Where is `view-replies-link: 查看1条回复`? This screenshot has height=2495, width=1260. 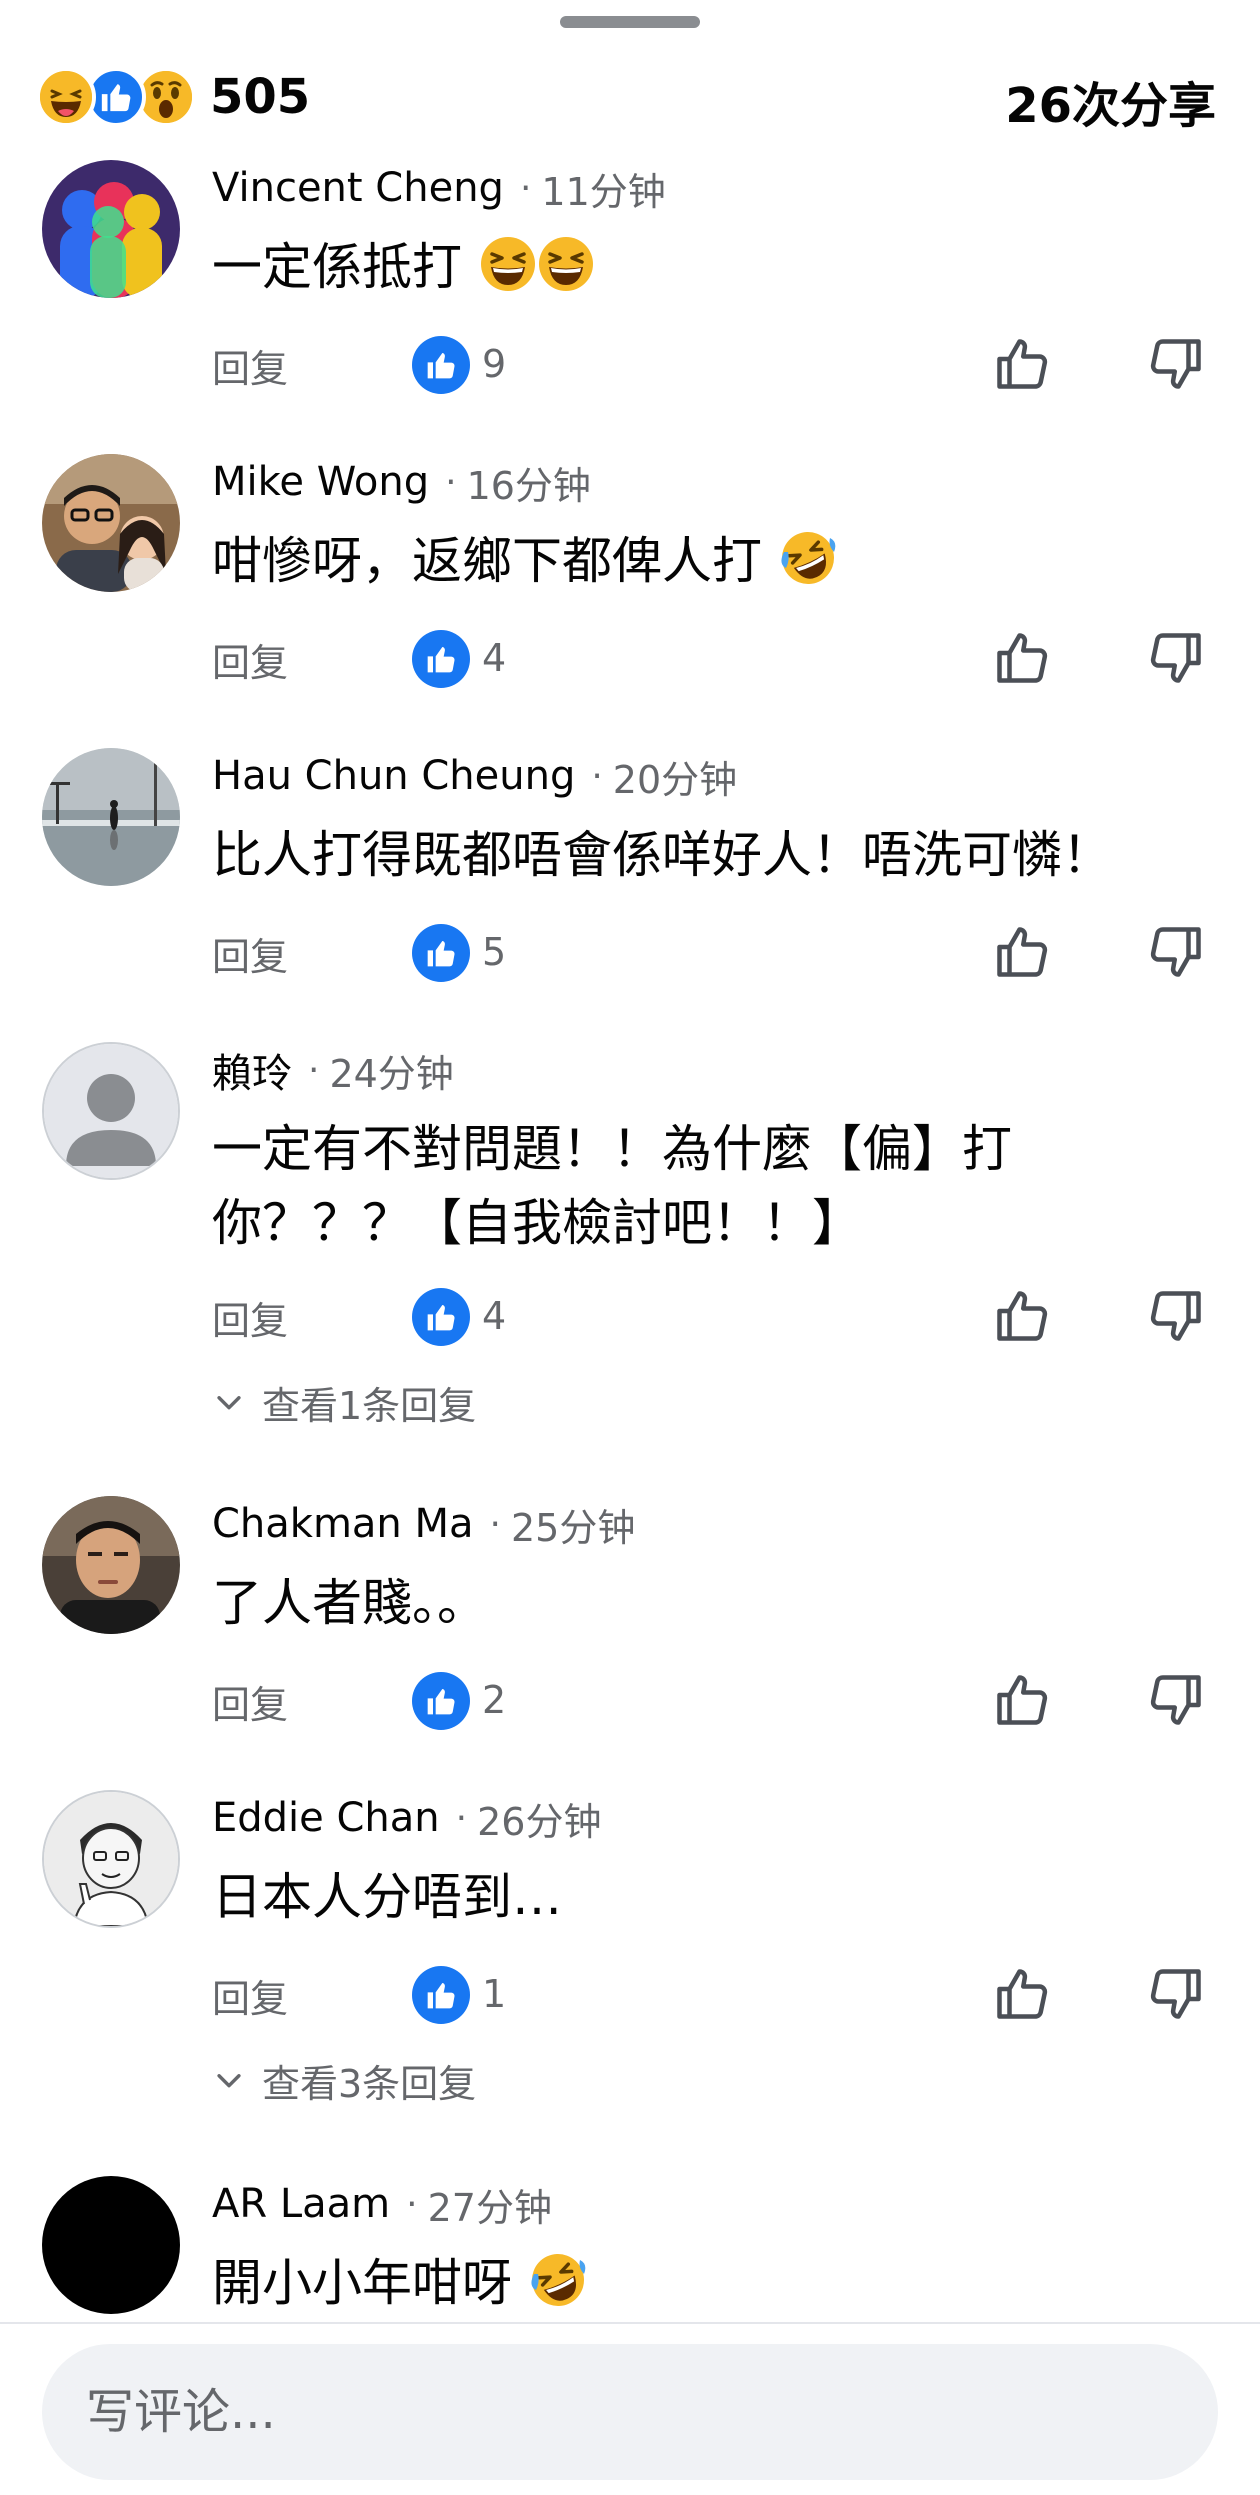 view-replies-link: 查看1条回复 is located at coordinates (344, 1402).